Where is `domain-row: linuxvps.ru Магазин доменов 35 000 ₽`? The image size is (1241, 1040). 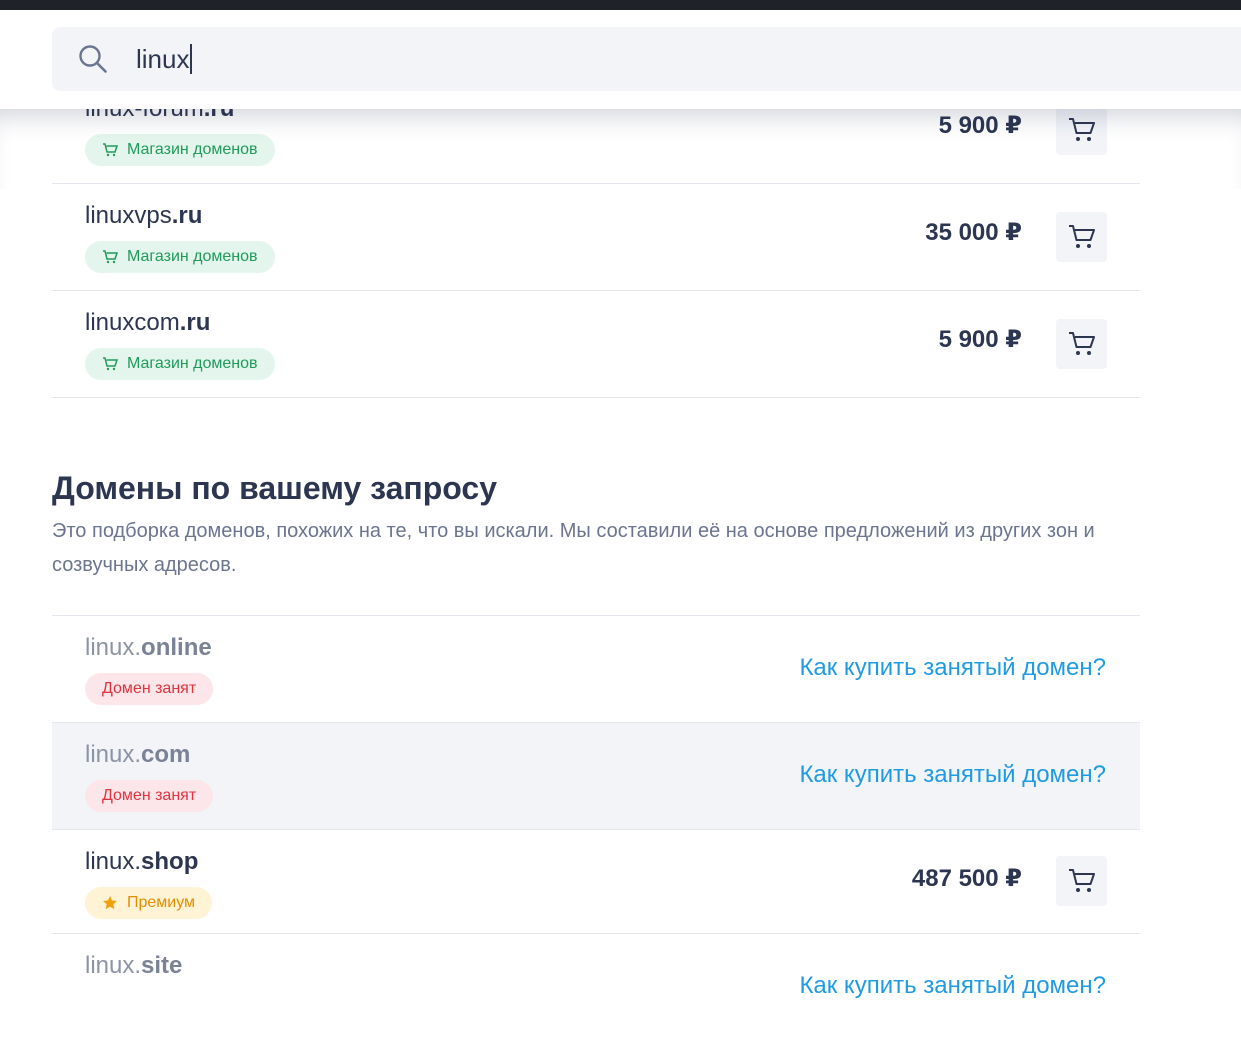 domain-row: linuxvps.ru Магазин доменов 35 000 ₽ is located at coordinates (596, 237).